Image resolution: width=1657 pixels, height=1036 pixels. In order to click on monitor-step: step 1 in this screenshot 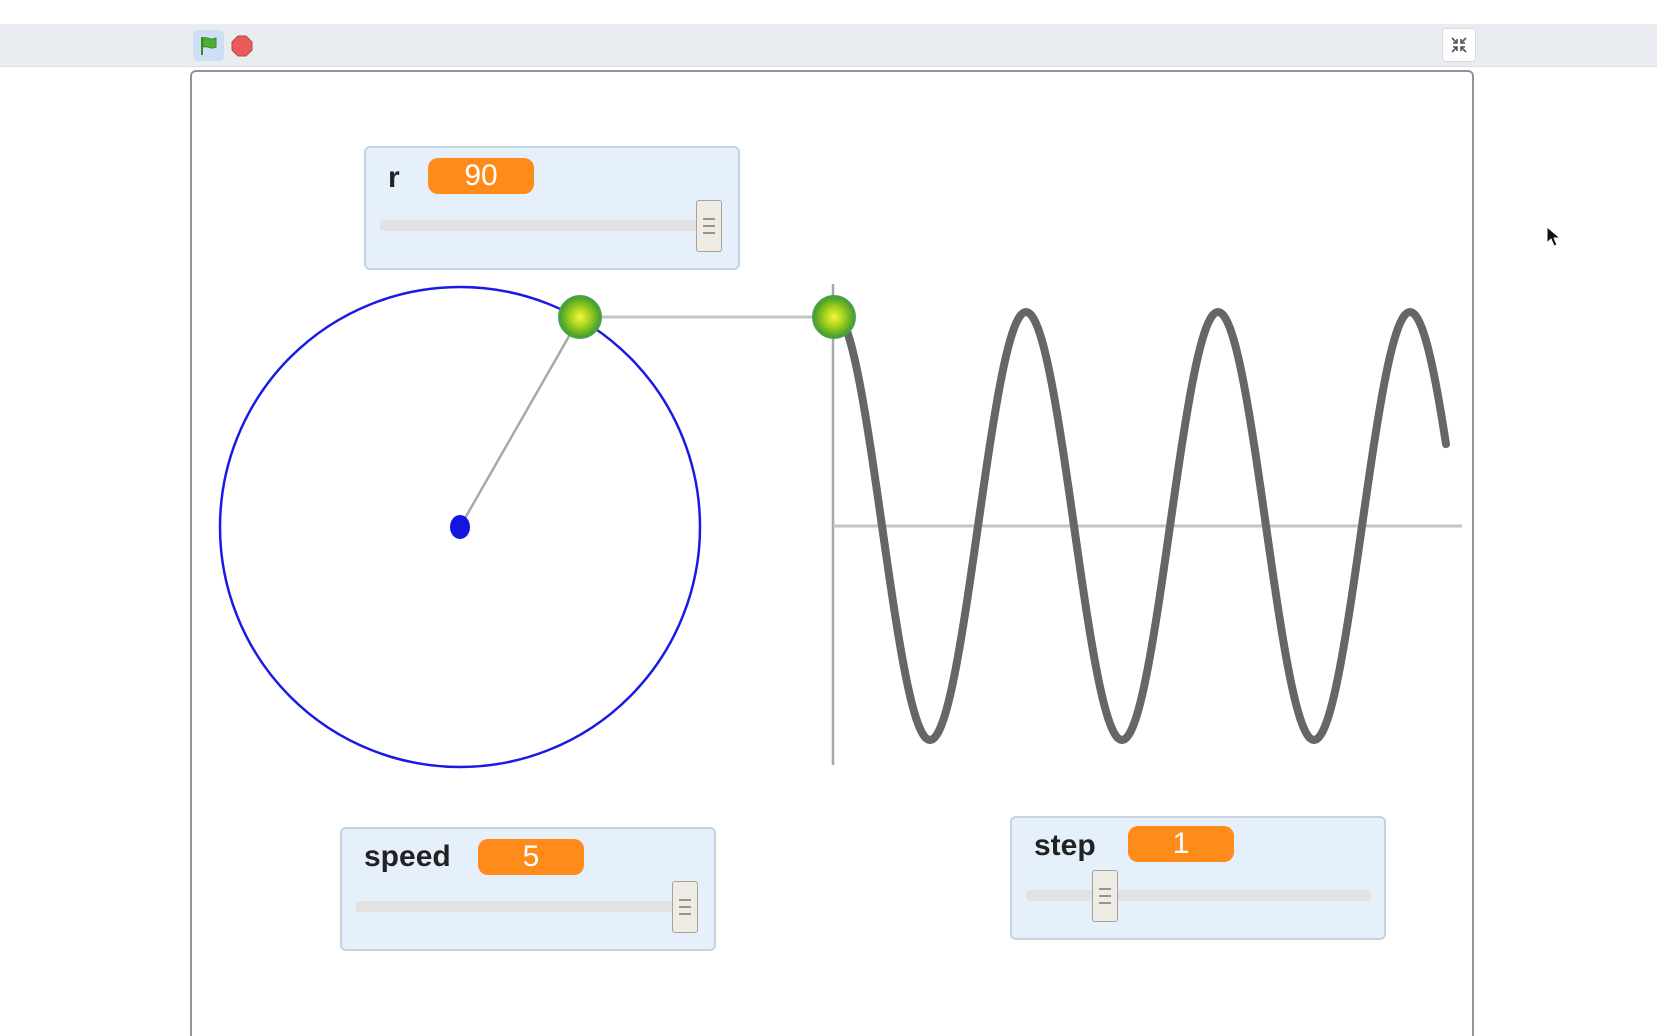, I will do `click(1198, 878)`.